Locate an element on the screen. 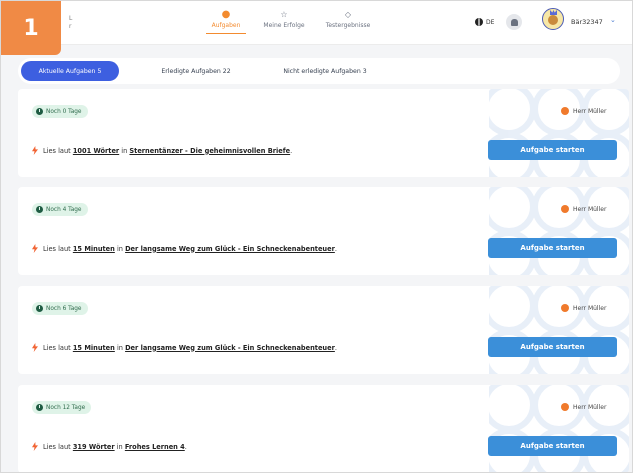 The image size is (633, 473). globe-icon is located at coordinates (479, 22).